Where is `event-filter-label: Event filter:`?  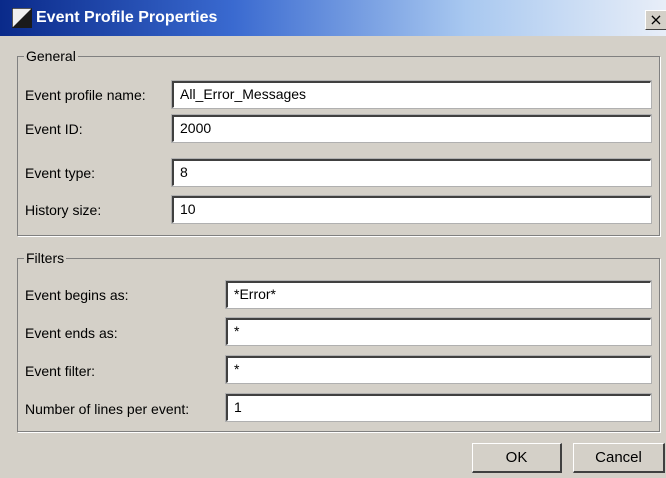
event-filter-label: Event filter: is located at coordinates (60, 371).